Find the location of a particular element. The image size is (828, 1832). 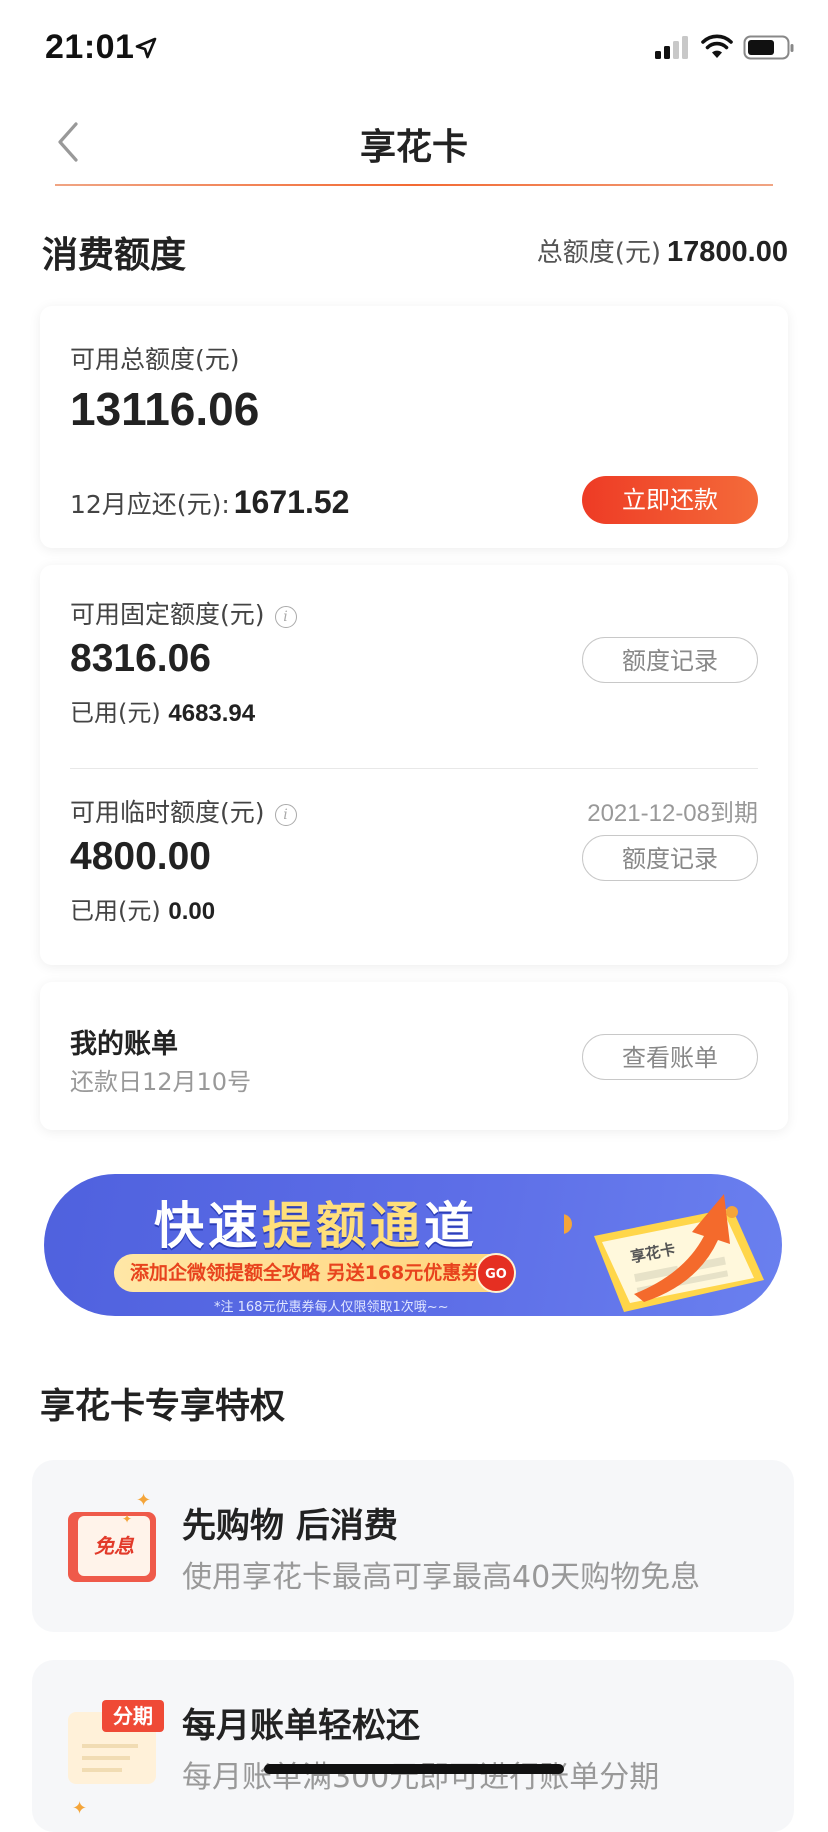

temp-limit-value: 4800.00 is located at coordinates (140, 856).